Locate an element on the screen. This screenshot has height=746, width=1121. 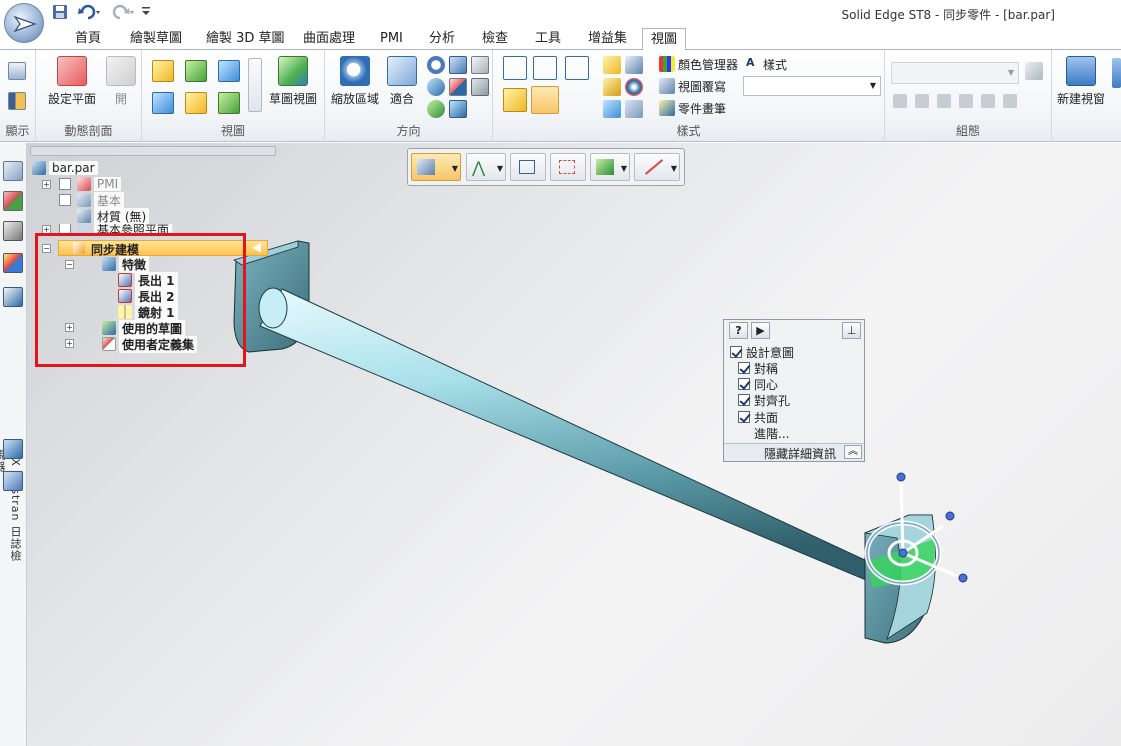
rotate-icon is located at coordinates (436, 87).